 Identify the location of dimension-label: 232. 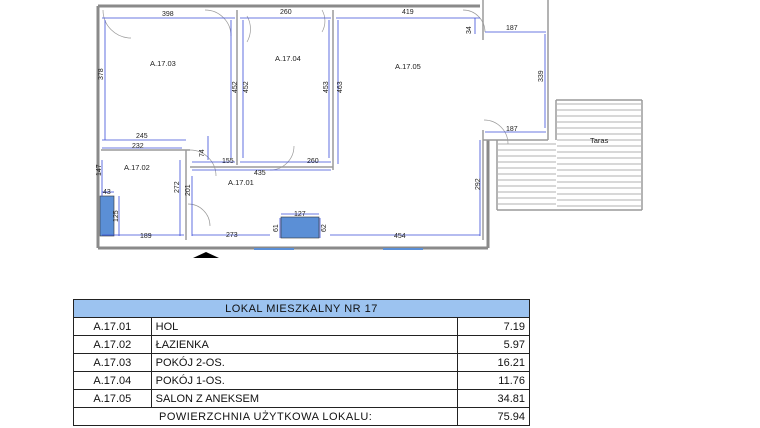
(138, 146).